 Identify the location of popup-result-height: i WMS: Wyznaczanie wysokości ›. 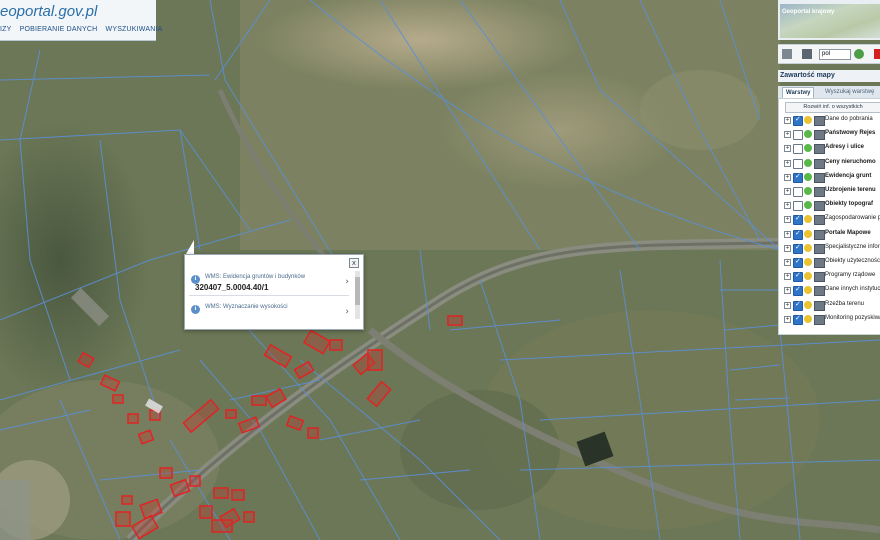
(270, 314).